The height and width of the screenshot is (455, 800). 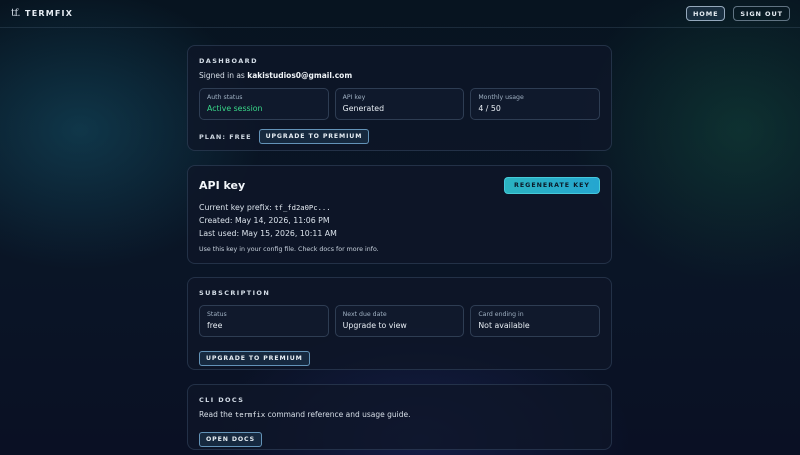 What do you see at coordinates (217, 314) in the screenshot?
I see `stat-label: Status` at bounding box center [217, 314].